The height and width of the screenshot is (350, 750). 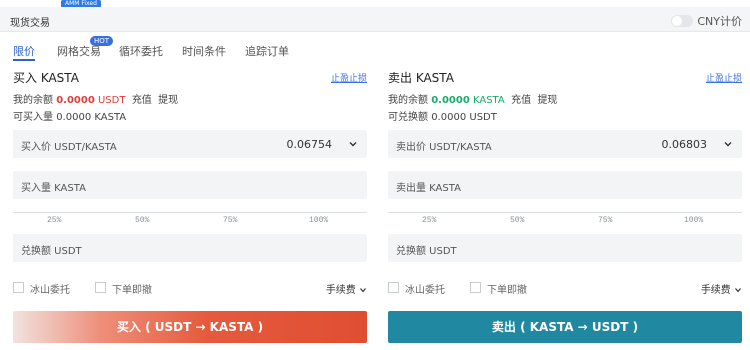 What do you see at coordinates (483, 117) in the screenshot?
I see `available-unit: USDT` at bounding box center [483, 117].